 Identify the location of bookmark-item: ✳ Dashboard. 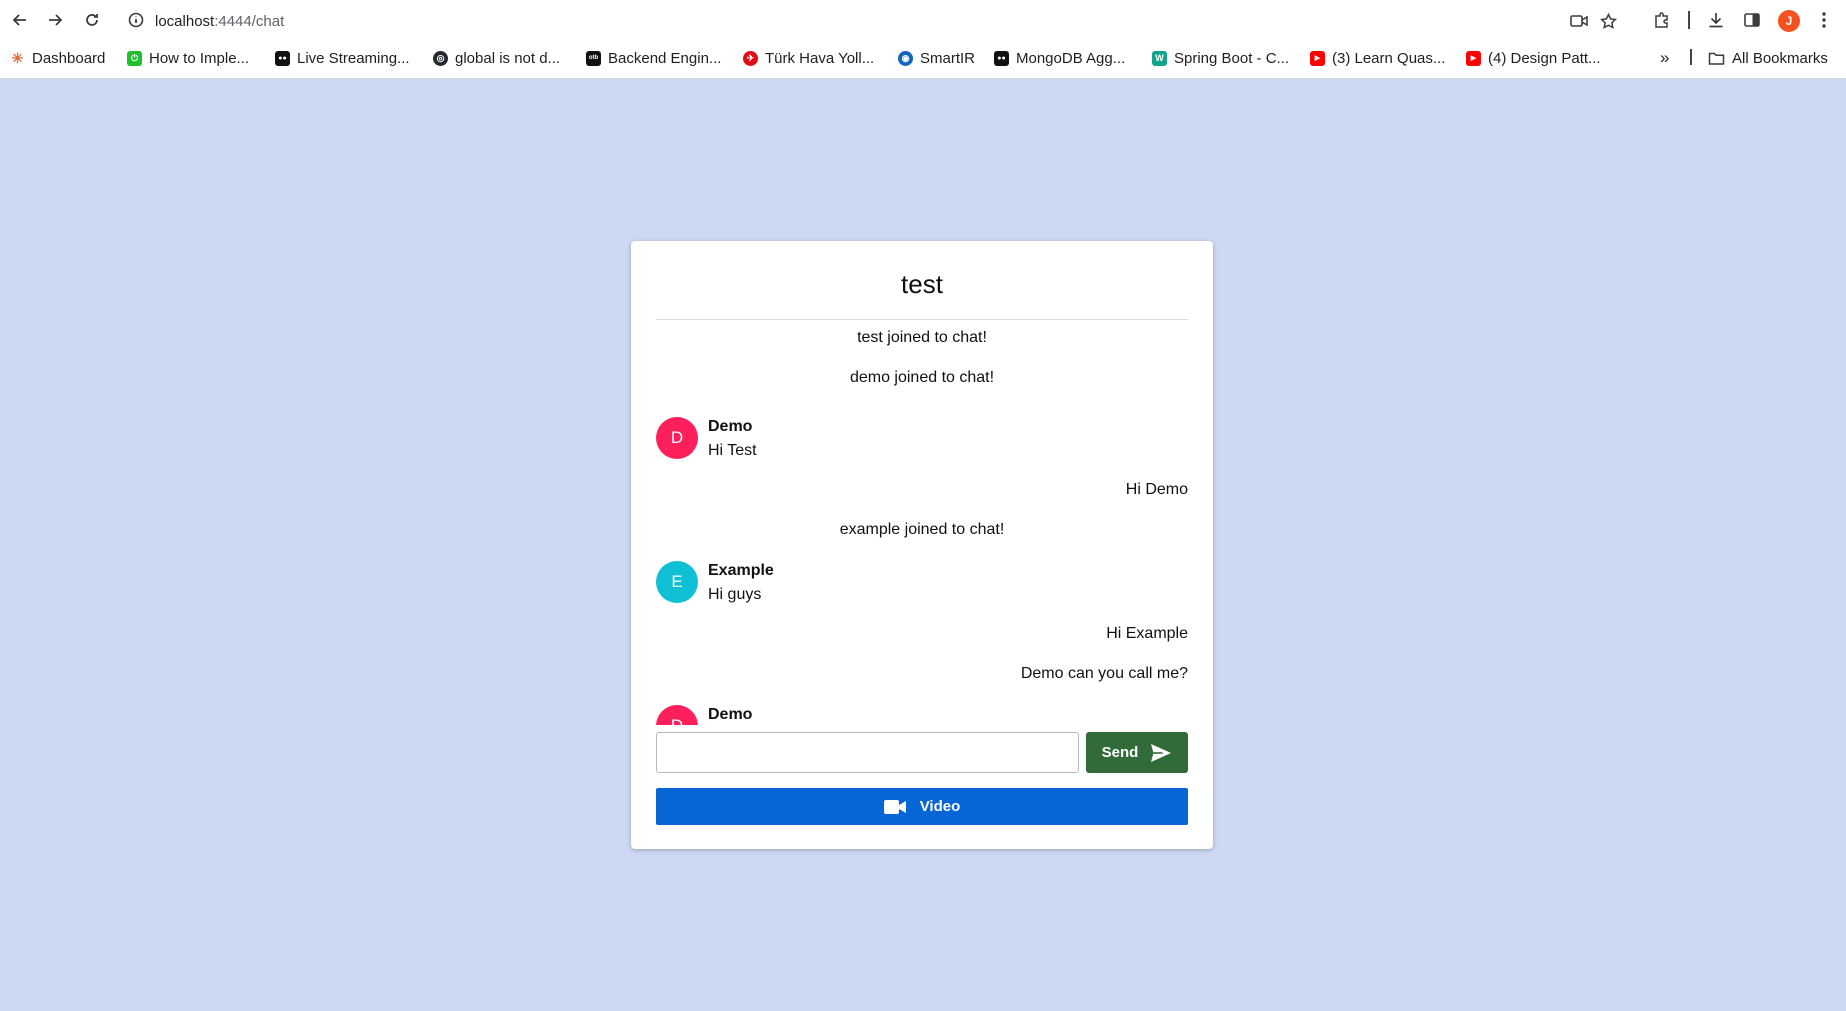
(57, 58).